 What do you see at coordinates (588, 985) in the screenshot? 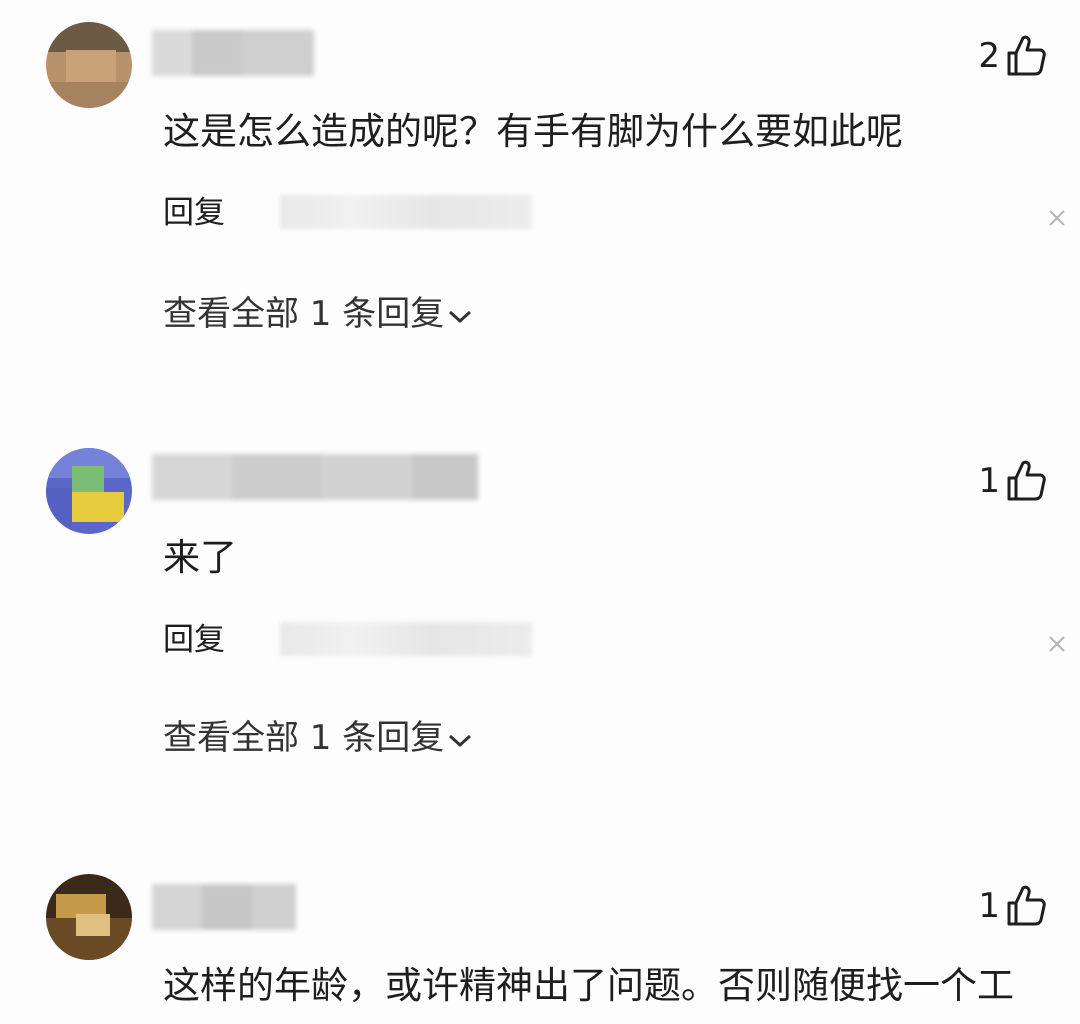
I see `comment-text: 这样的年龄，或许精神出了问题。否则随便找一个工` at bounding box center [588, 985].